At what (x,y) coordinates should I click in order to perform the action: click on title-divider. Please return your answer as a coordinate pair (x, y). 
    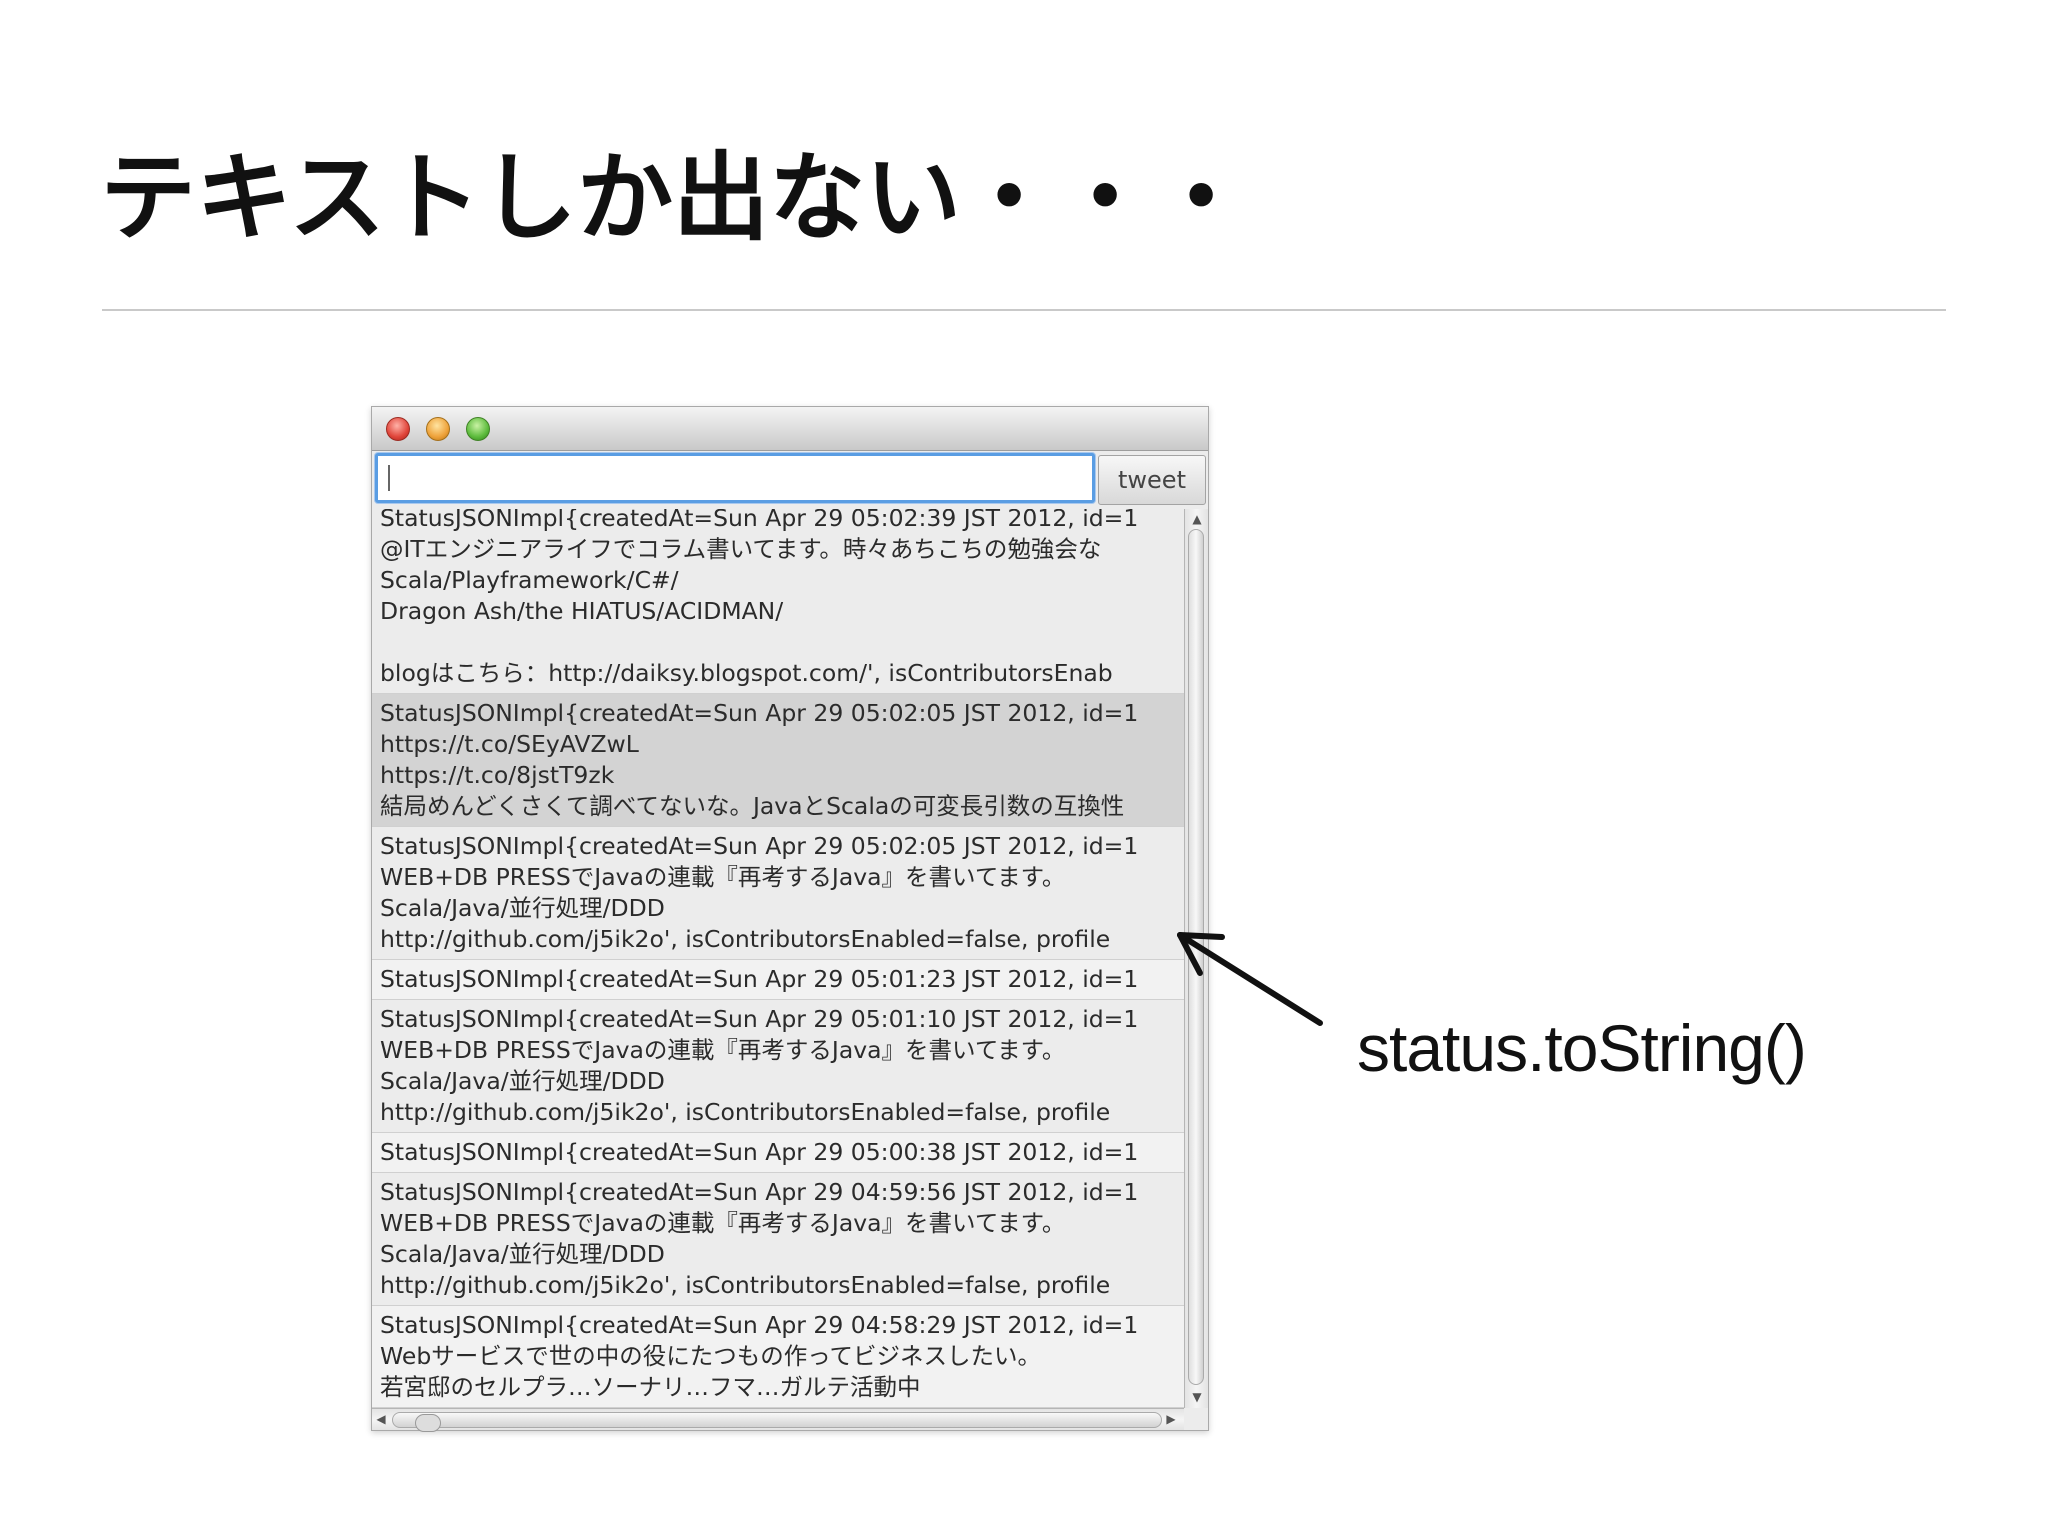
    Looking at the image, I should click on (1024, 310).